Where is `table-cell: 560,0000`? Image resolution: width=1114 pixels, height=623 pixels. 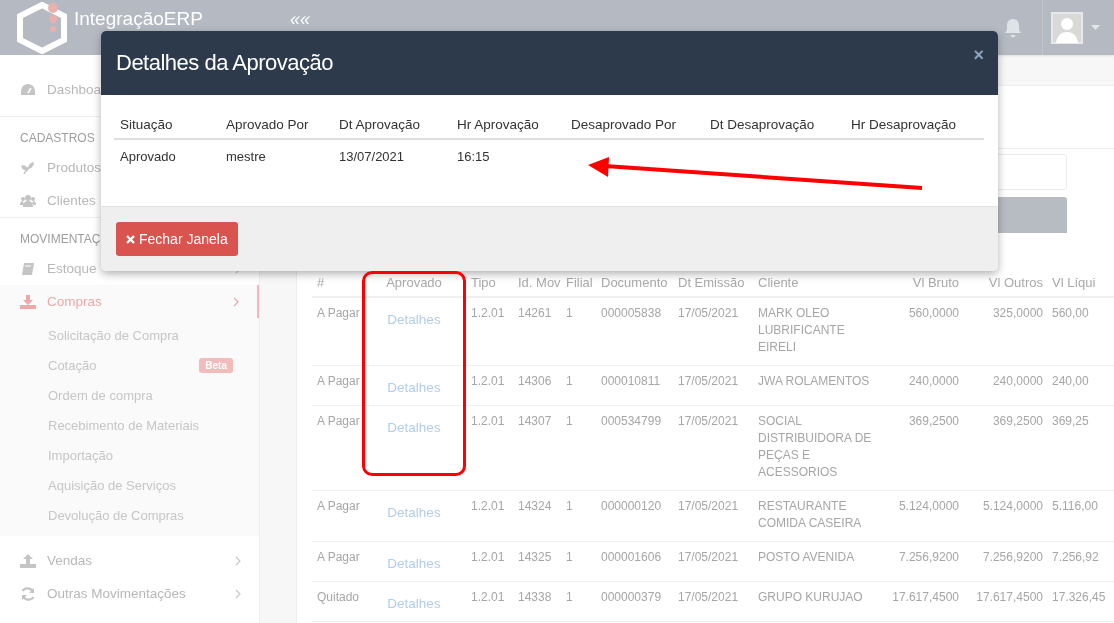
table-cell: 560,0000 is located at coordinates (922, 331).